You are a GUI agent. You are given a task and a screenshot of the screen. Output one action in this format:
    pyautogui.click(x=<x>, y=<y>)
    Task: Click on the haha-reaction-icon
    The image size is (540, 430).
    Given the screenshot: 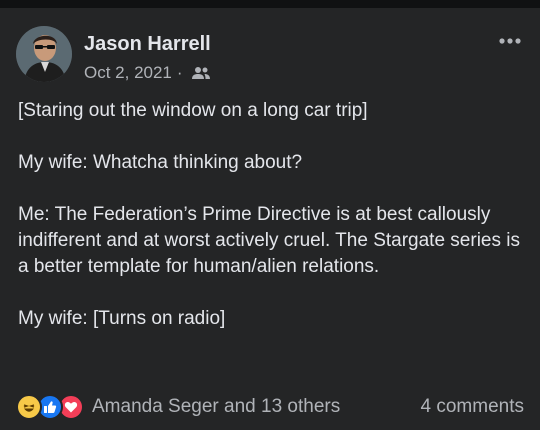 What is the action you would take?
    pyautogui.click(x=29, y=407)
    